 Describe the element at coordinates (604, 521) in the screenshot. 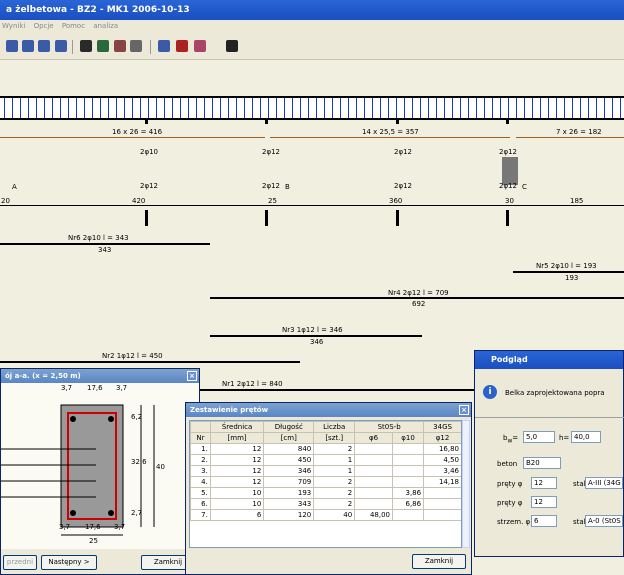

I see `stal2-select: A-0 (St0S` at that location.